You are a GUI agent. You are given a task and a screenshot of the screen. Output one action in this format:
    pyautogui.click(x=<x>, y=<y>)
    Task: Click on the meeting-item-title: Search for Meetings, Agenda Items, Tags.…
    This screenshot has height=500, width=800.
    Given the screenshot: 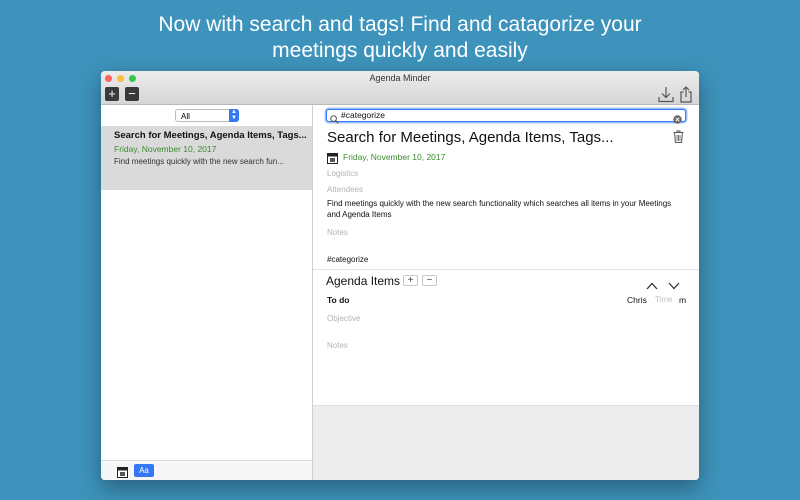 What is the action you would take?
    pyautogui.click(x=210, y=135)
    